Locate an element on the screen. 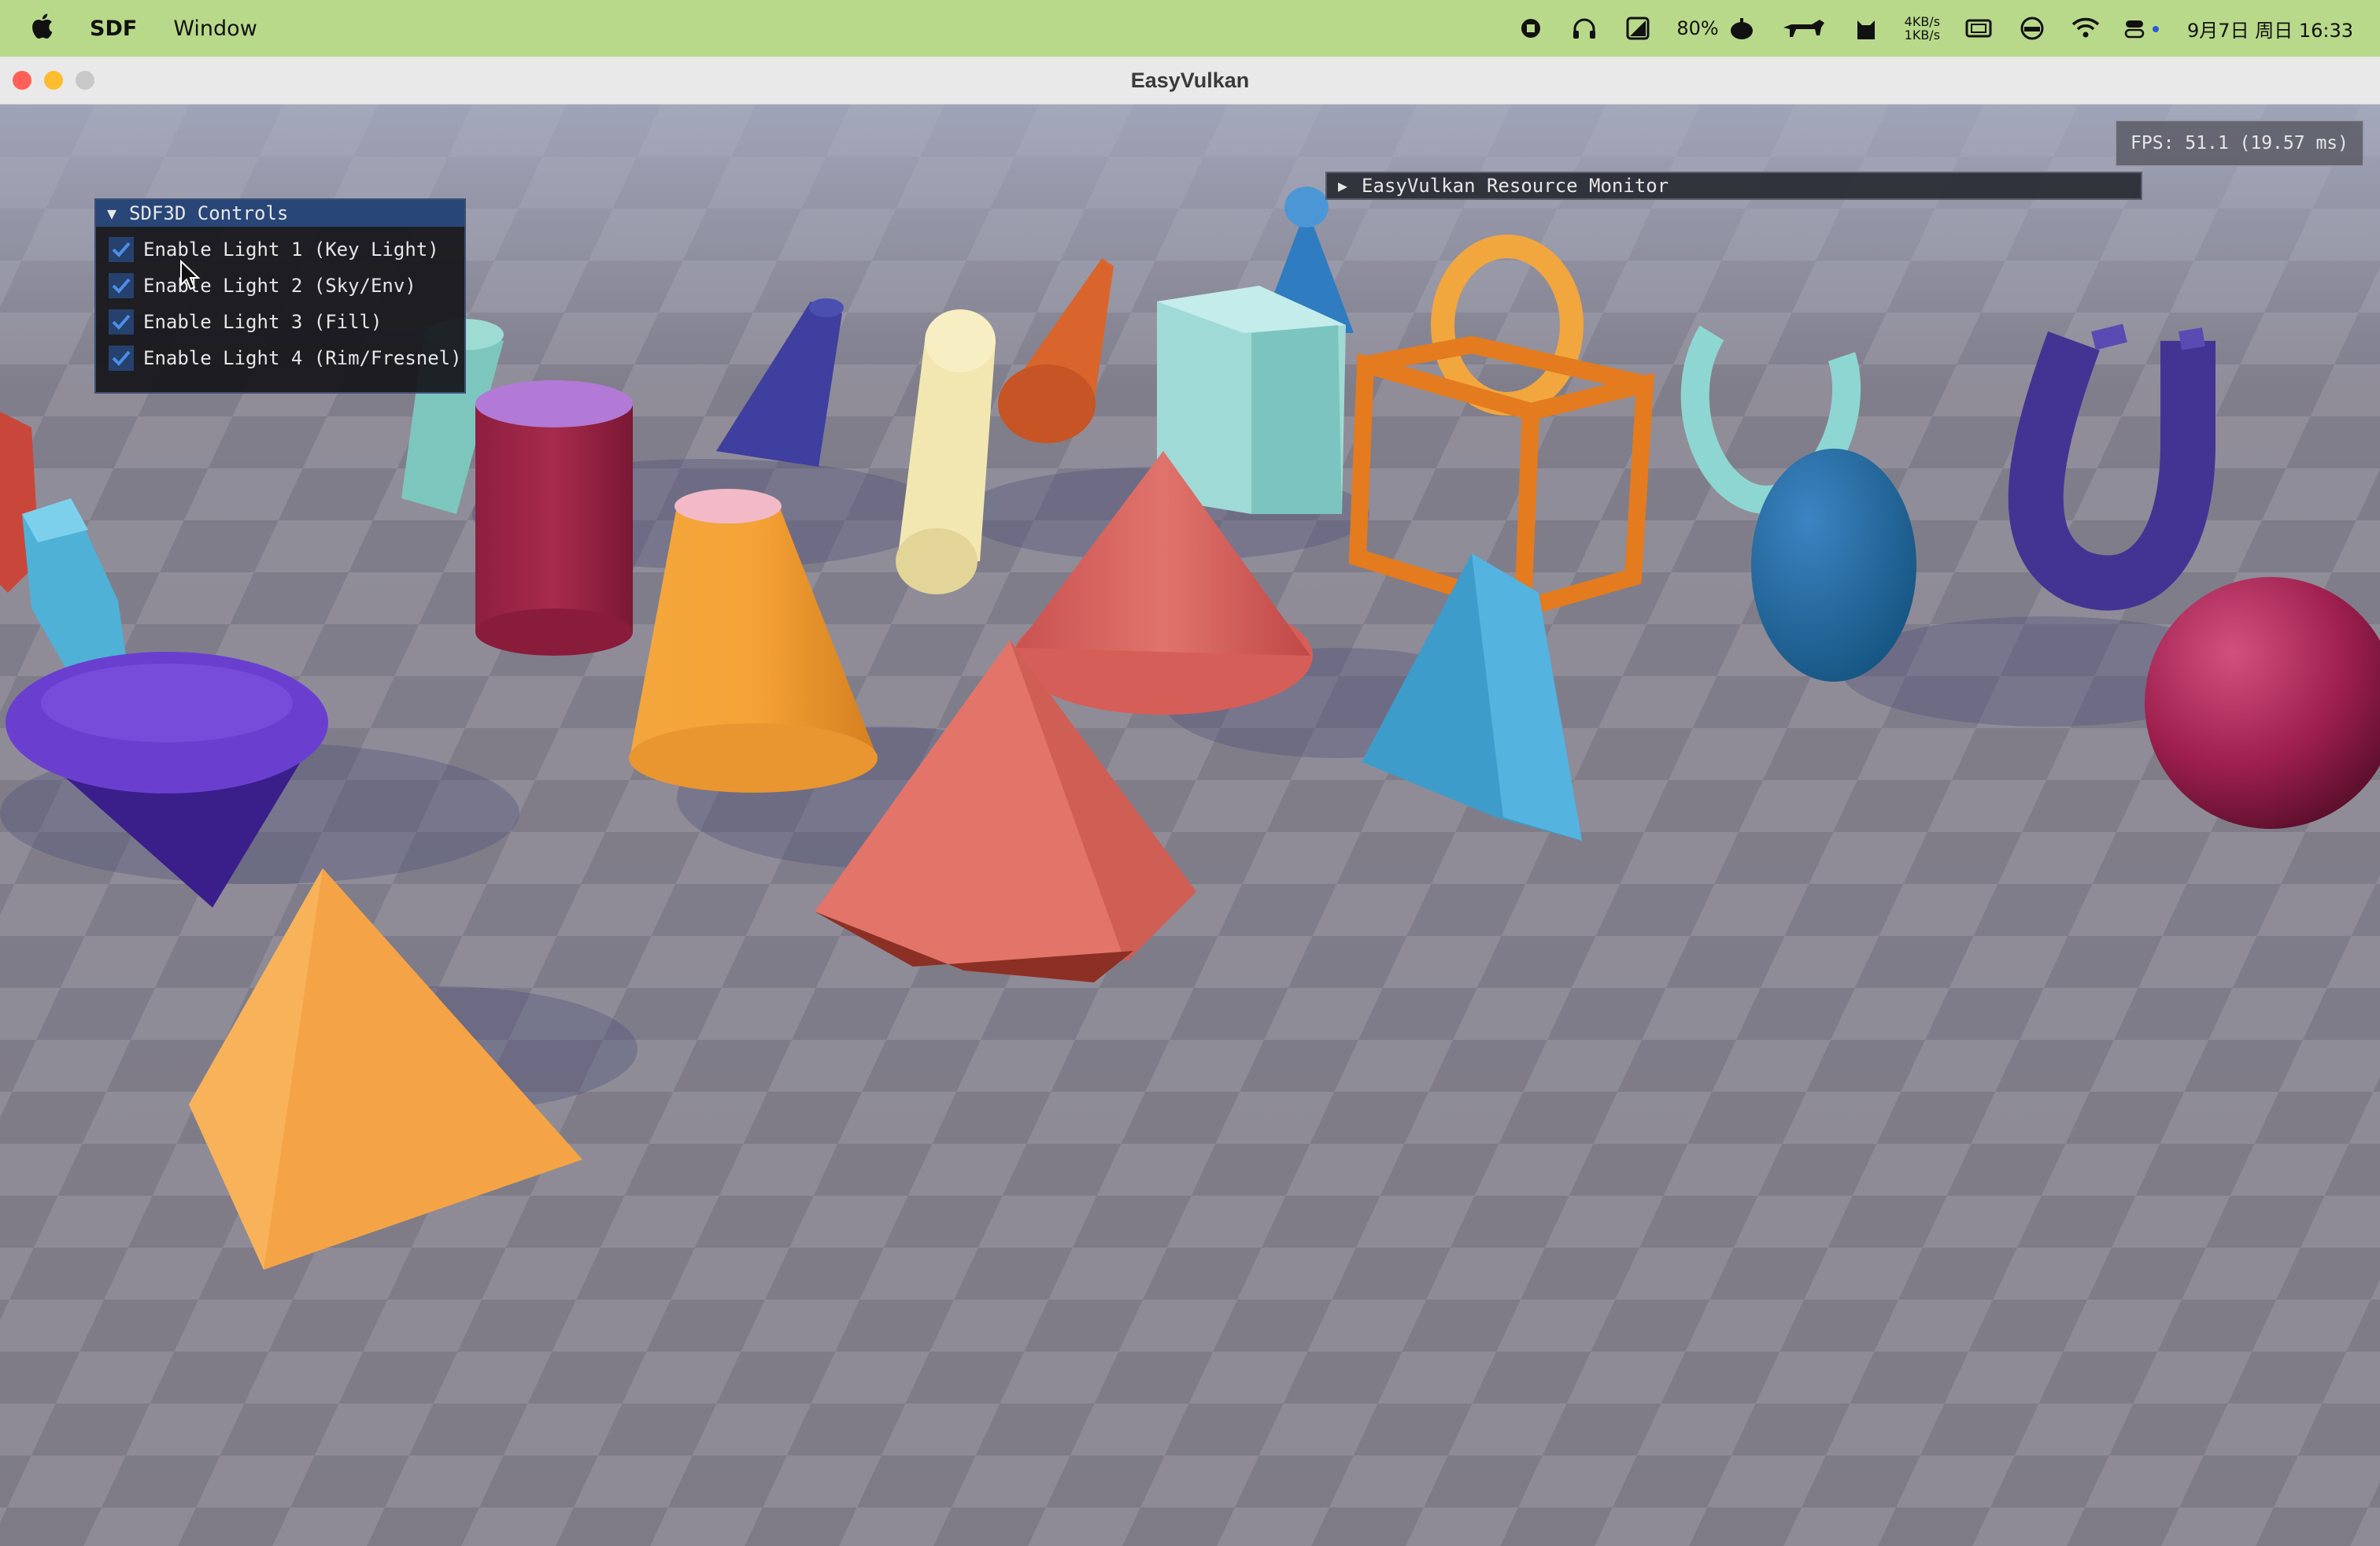 This screenshot has width=2380, height=1546. menu-bar: SDF Window 80% 4KB/s 1KB/s 9月7日 周日 16:33 is located at coordinates (1190, 28).